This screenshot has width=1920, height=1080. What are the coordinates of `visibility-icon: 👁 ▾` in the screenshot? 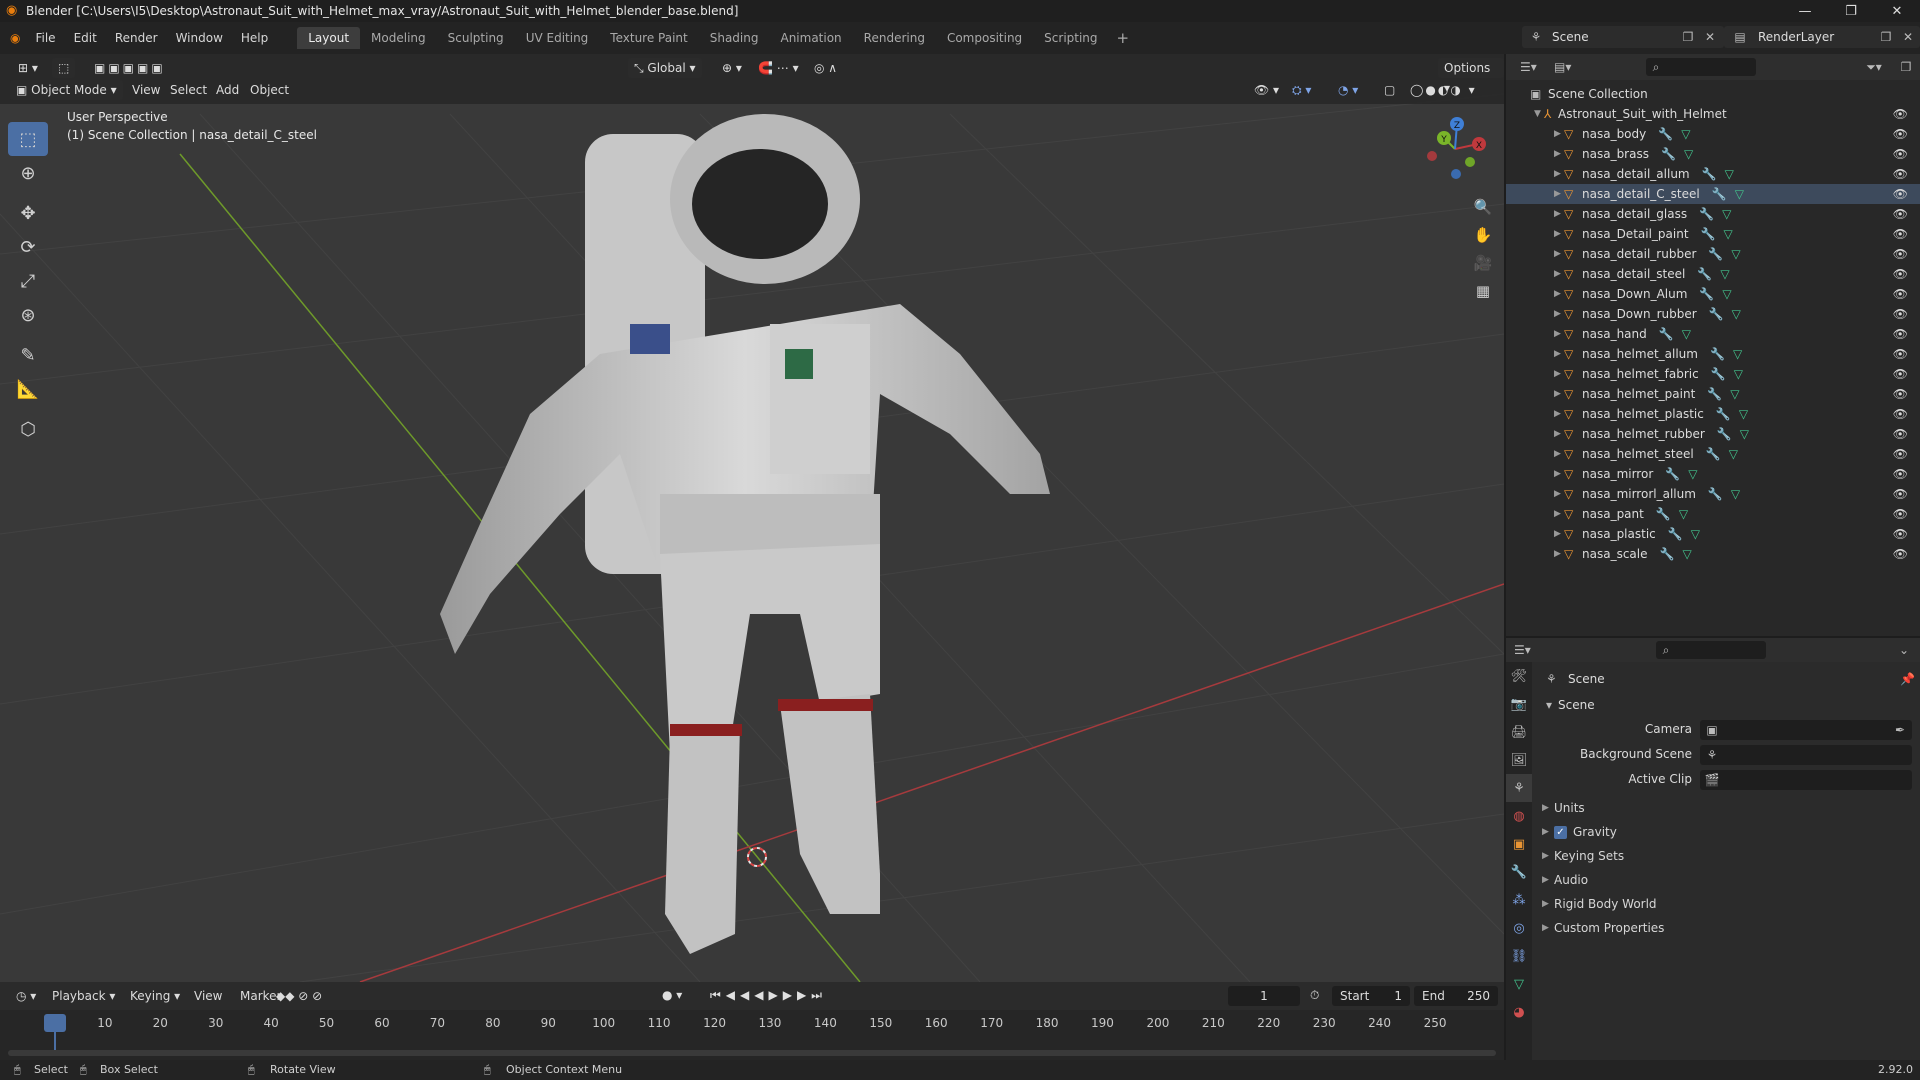 It's located at (1266, 90).